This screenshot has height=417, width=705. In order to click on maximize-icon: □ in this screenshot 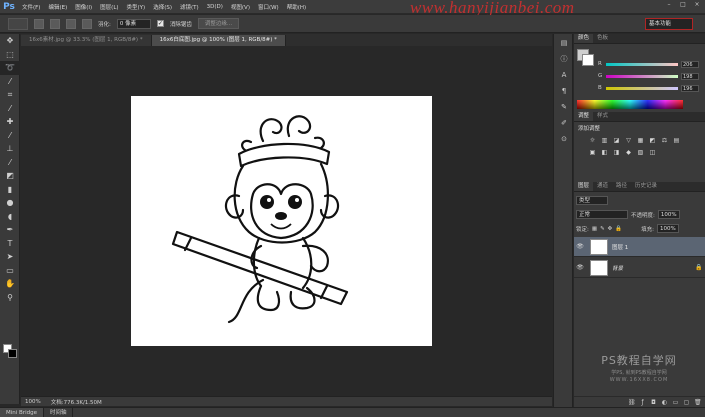, I will do `click(683, 5)`.